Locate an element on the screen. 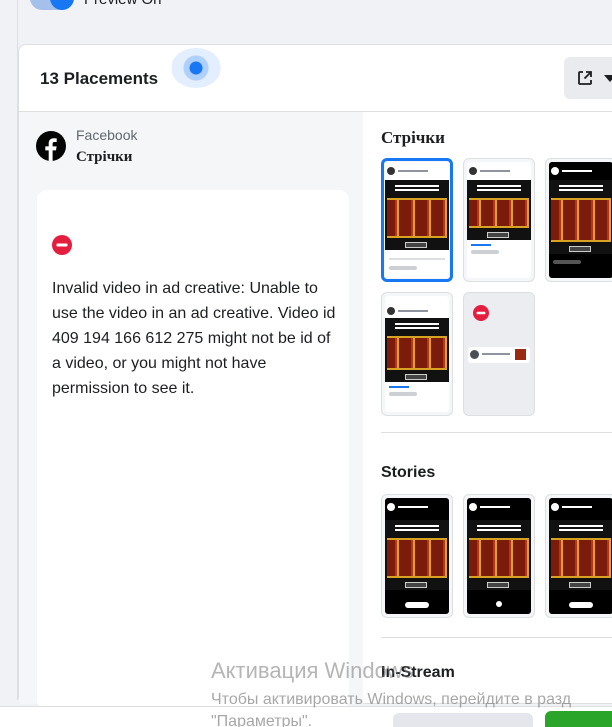  cursor-focus-indicator is located at coordinates (196, 68).